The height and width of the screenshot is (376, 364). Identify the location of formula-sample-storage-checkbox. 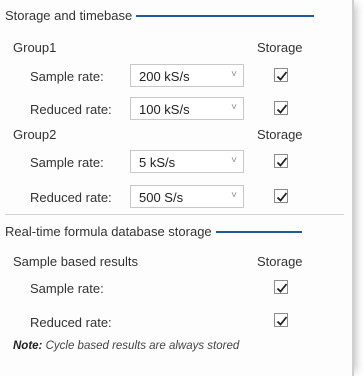
(281, 287).